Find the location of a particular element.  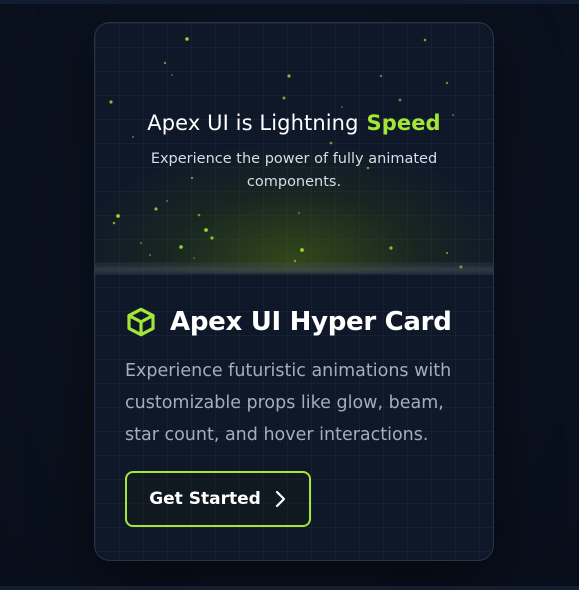

bottom-edge is located at coordinates (289, 588).